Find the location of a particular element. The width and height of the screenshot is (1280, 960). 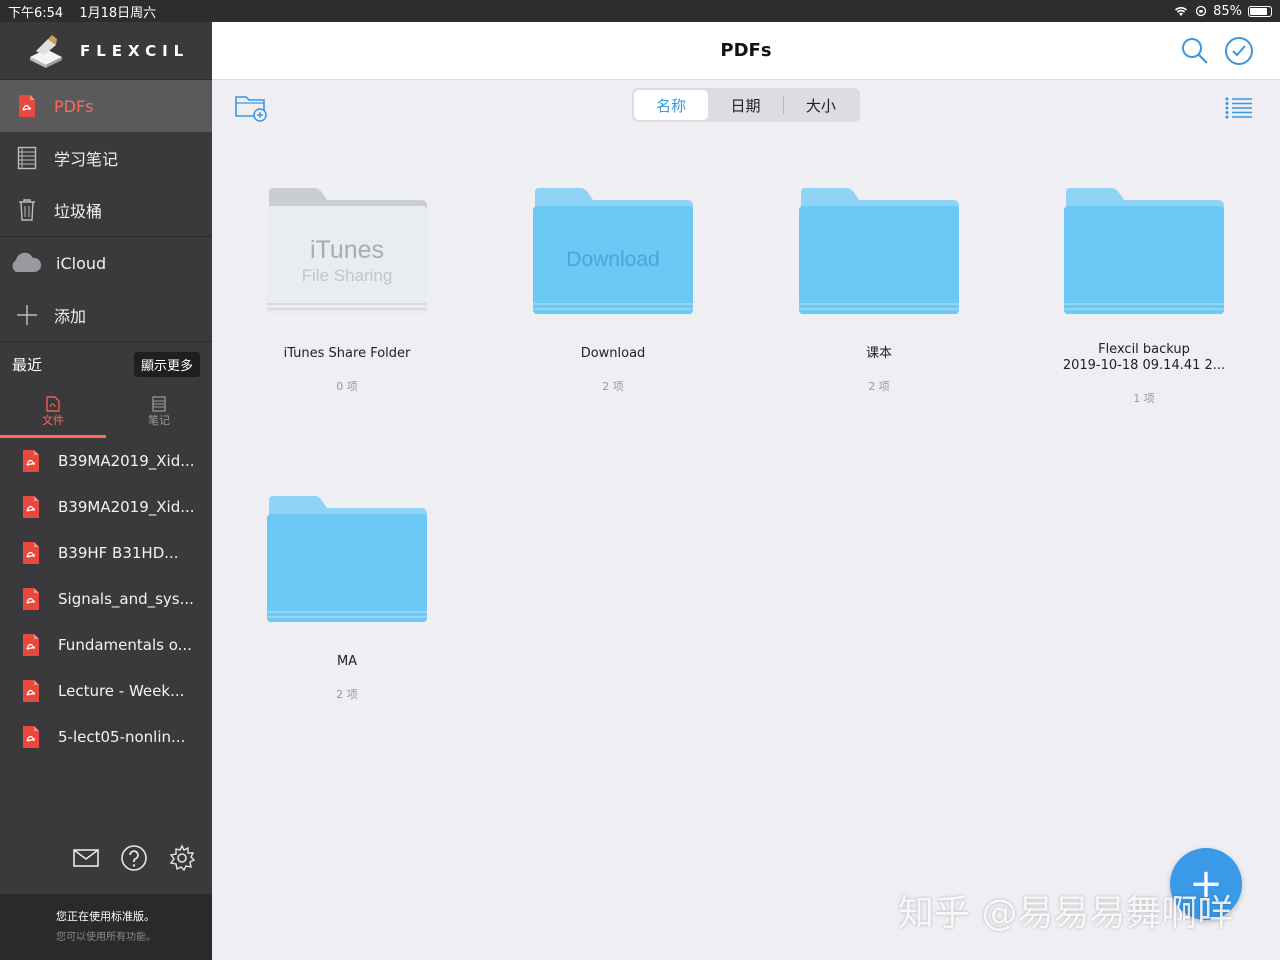

recent-title: 最近 is located at coordinates (27, 364).